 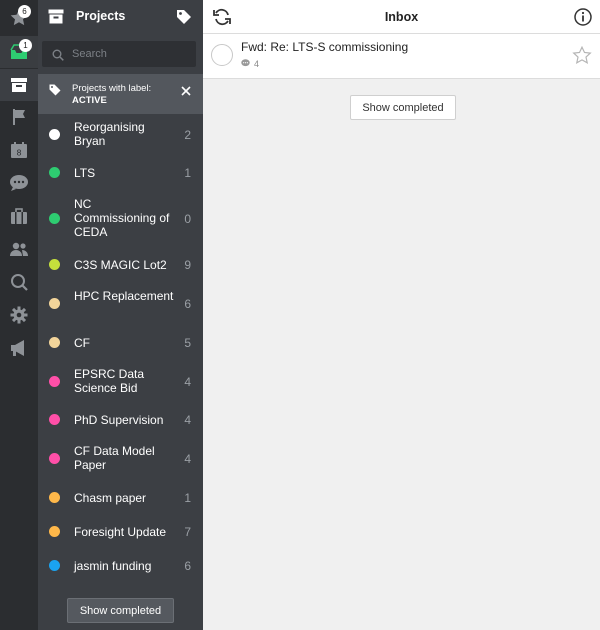 I want to click on announcements-nav, so click(x=19, y=348).